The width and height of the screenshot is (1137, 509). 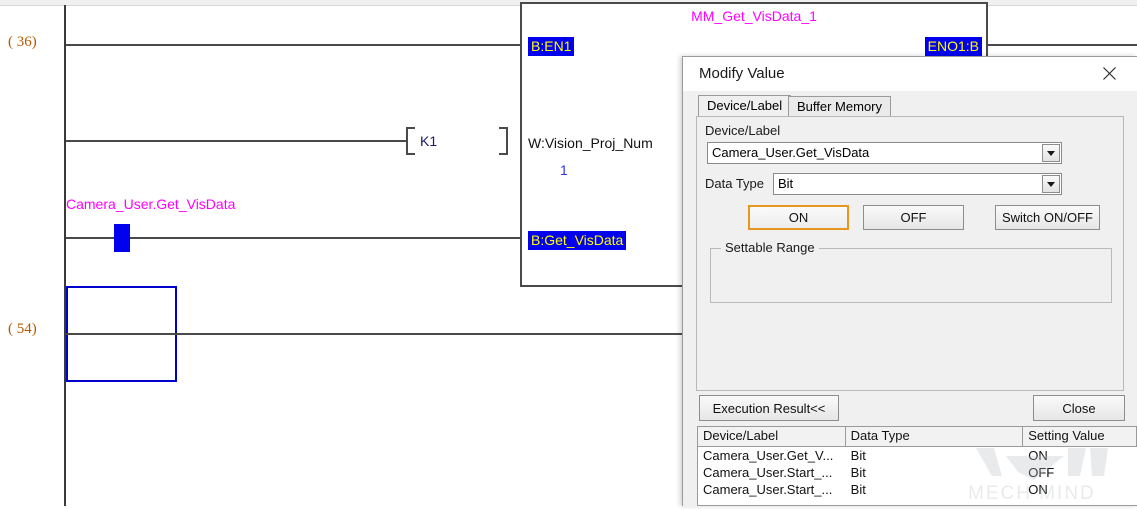 What do you see at coordinates (577, 240) in the screenshot?
I see `fb-pin-get-visdata: B:Get_VisData` at bounding box center [577, 240].